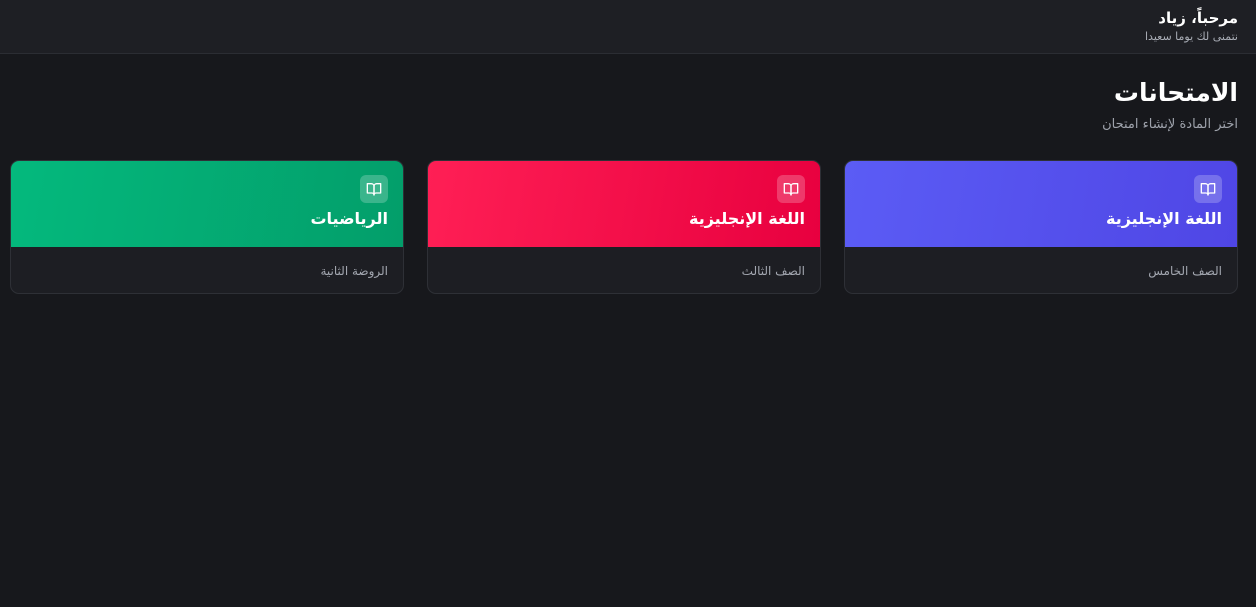  Describe the element at coordinates (1185, 271) in the screenshot. I see `card-grade: الصف الخامس` at that location.